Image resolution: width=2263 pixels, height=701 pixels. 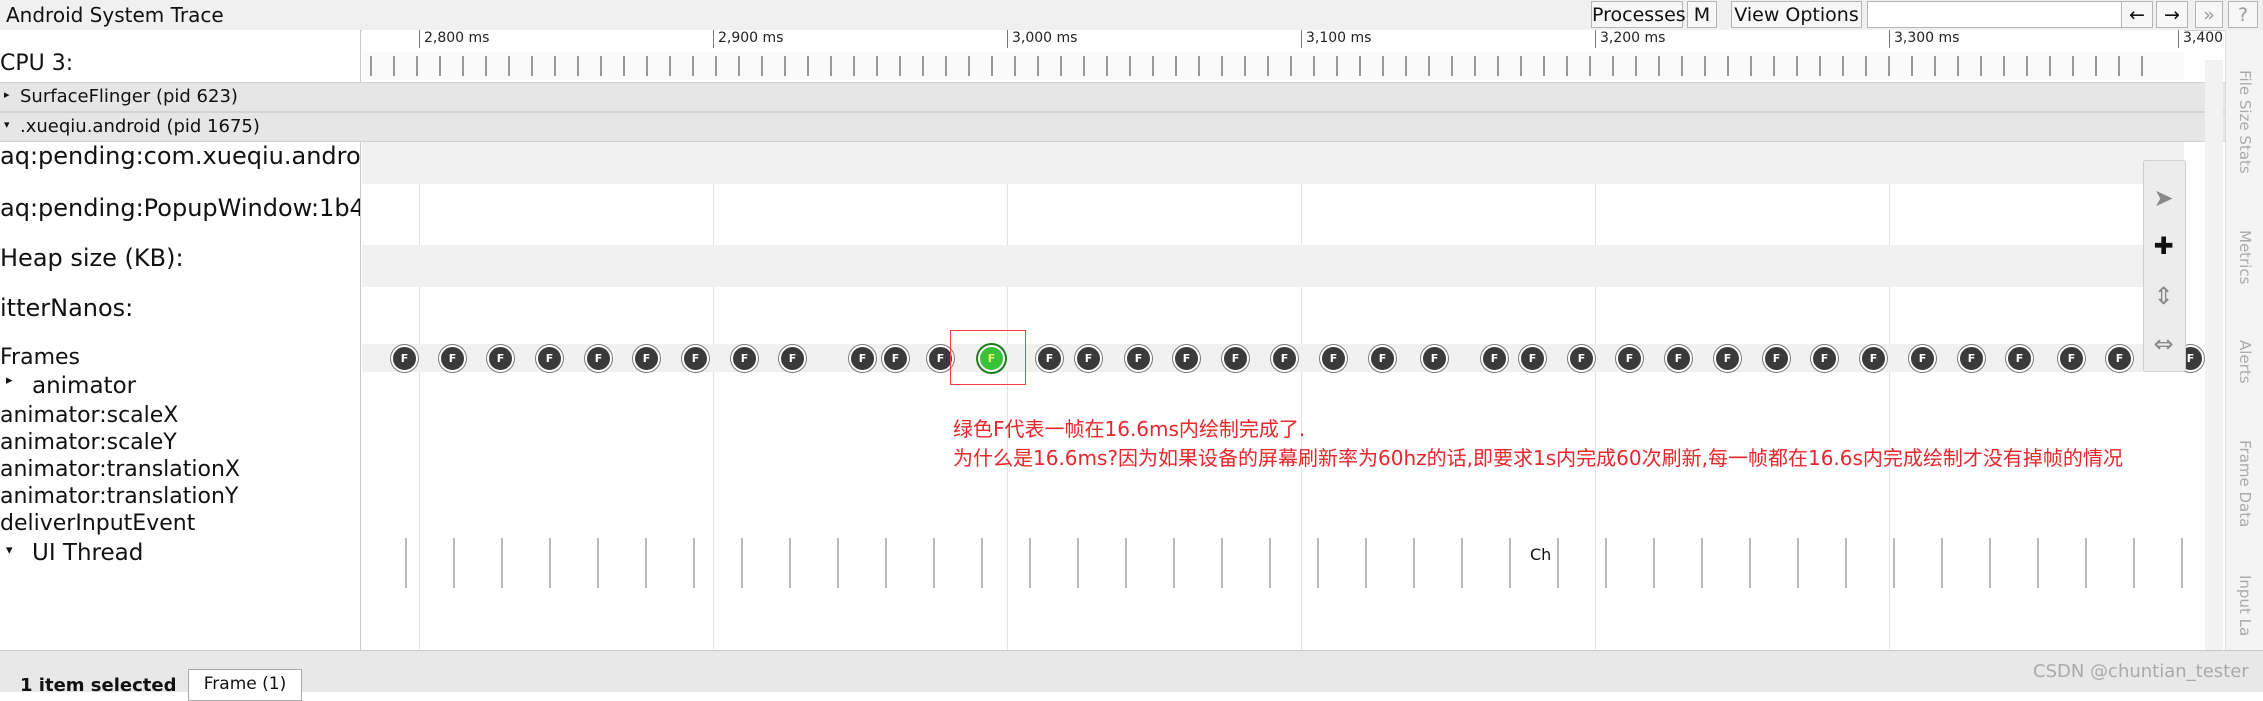 What do you see at coordinates (1702, 14) in the screenshot?
I see `m-button: M` at bounding box center [1702, 14].